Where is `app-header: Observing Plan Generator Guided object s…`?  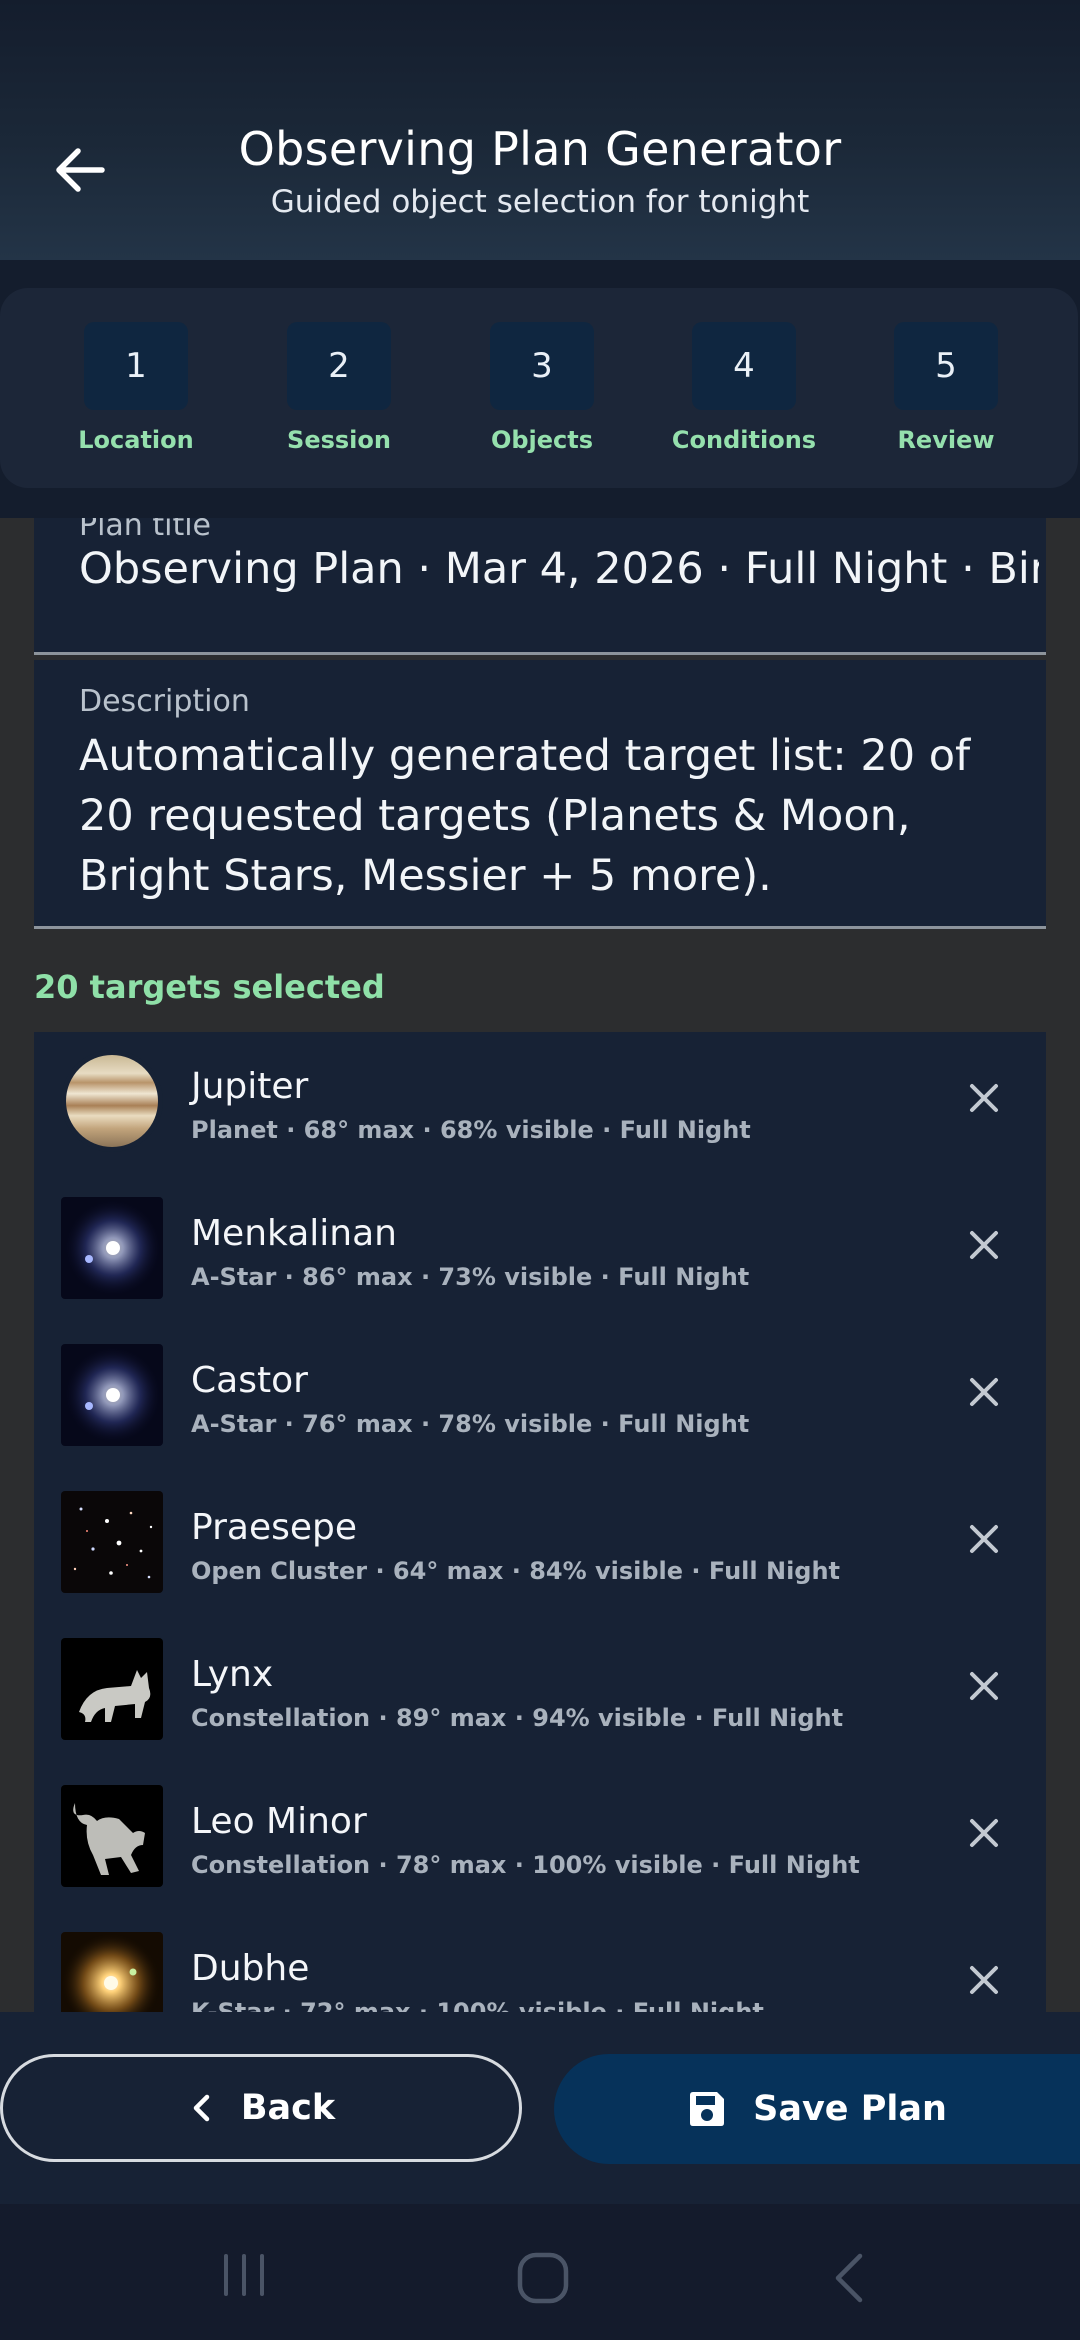 app-header: Observing Plan Generator Guided object s… is located at coordinates (540, 130).